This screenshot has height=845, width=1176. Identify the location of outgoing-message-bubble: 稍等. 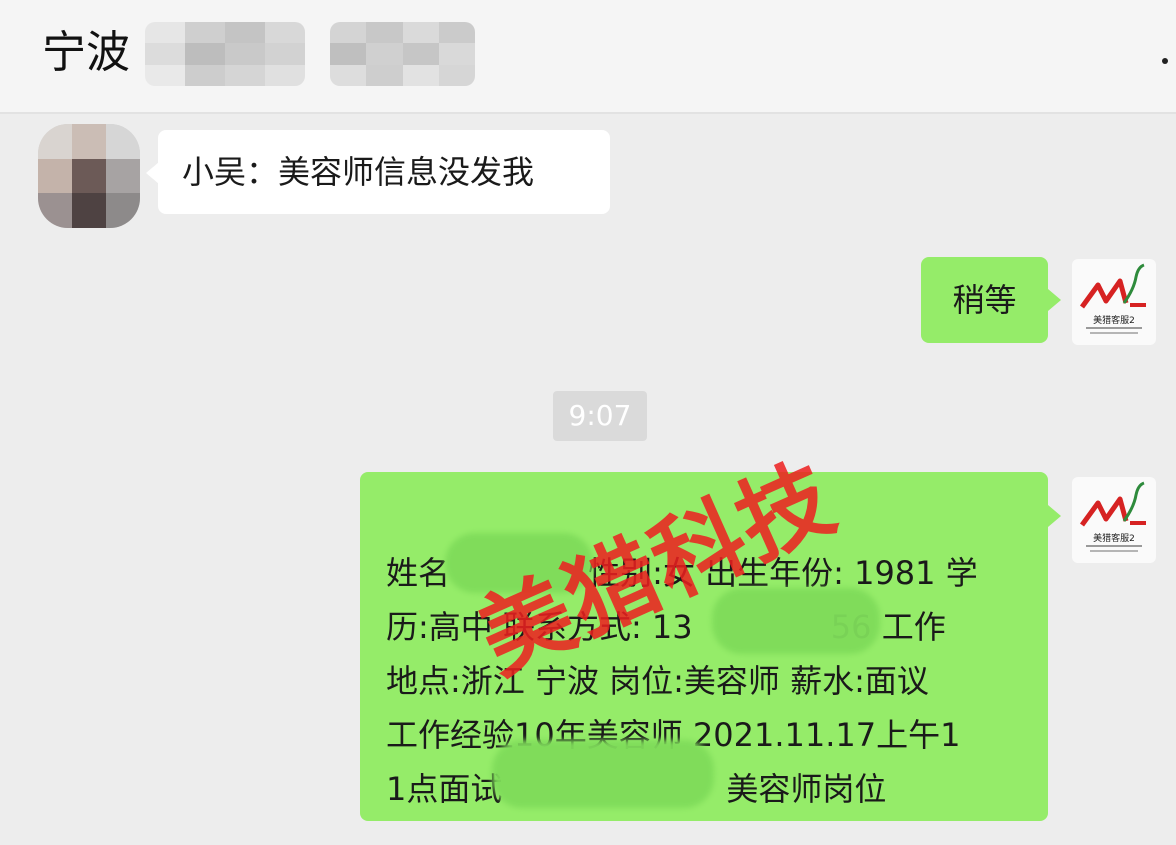
(984, 300).